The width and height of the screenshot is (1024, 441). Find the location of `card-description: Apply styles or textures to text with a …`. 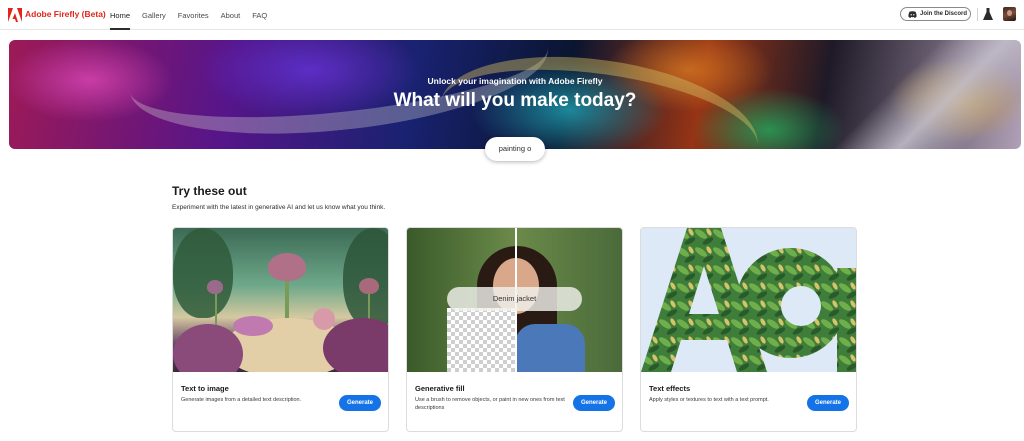

card-description: Apply styles or textures to text with a … is located at coordinates (709, 400).